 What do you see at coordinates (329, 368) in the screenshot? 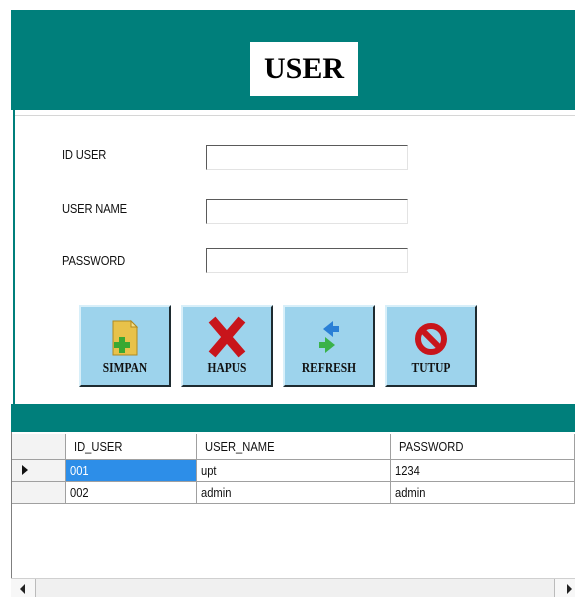
I see `refresh-label: REFRESH` at bounding box center [329, 368].